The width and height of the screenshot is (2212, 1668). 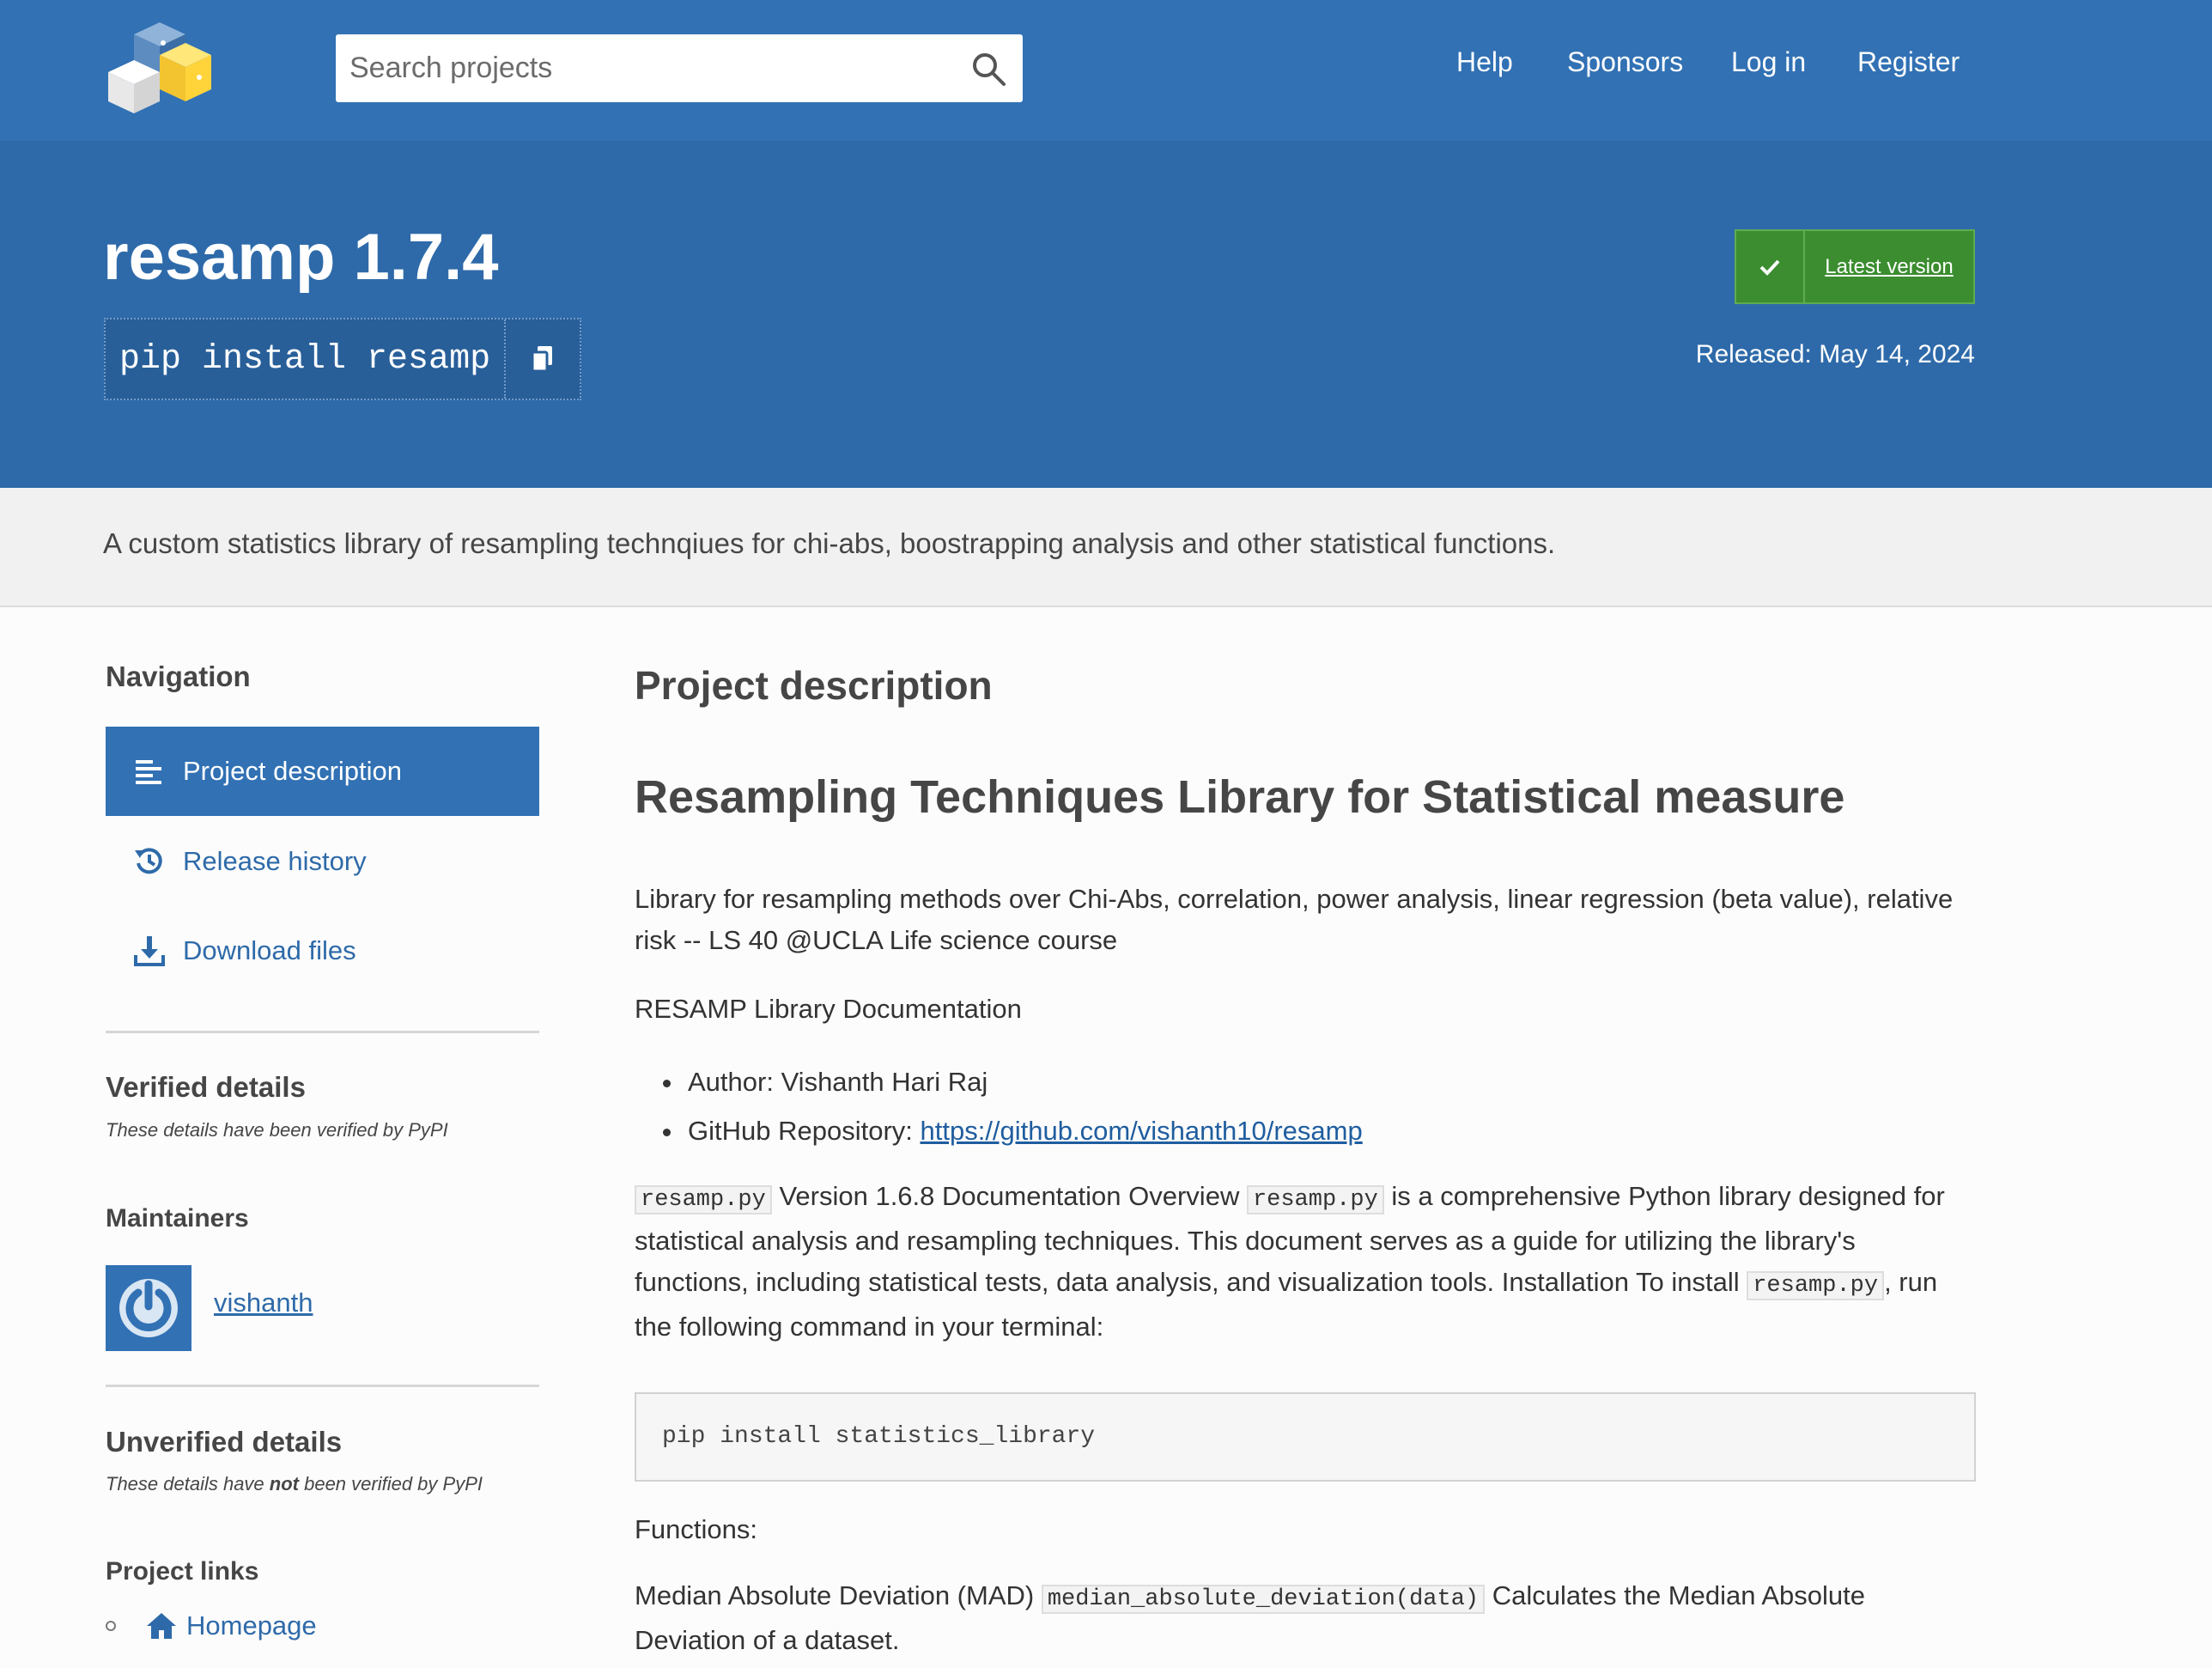 I want to click on copy-button, so click(x=542, y=359).